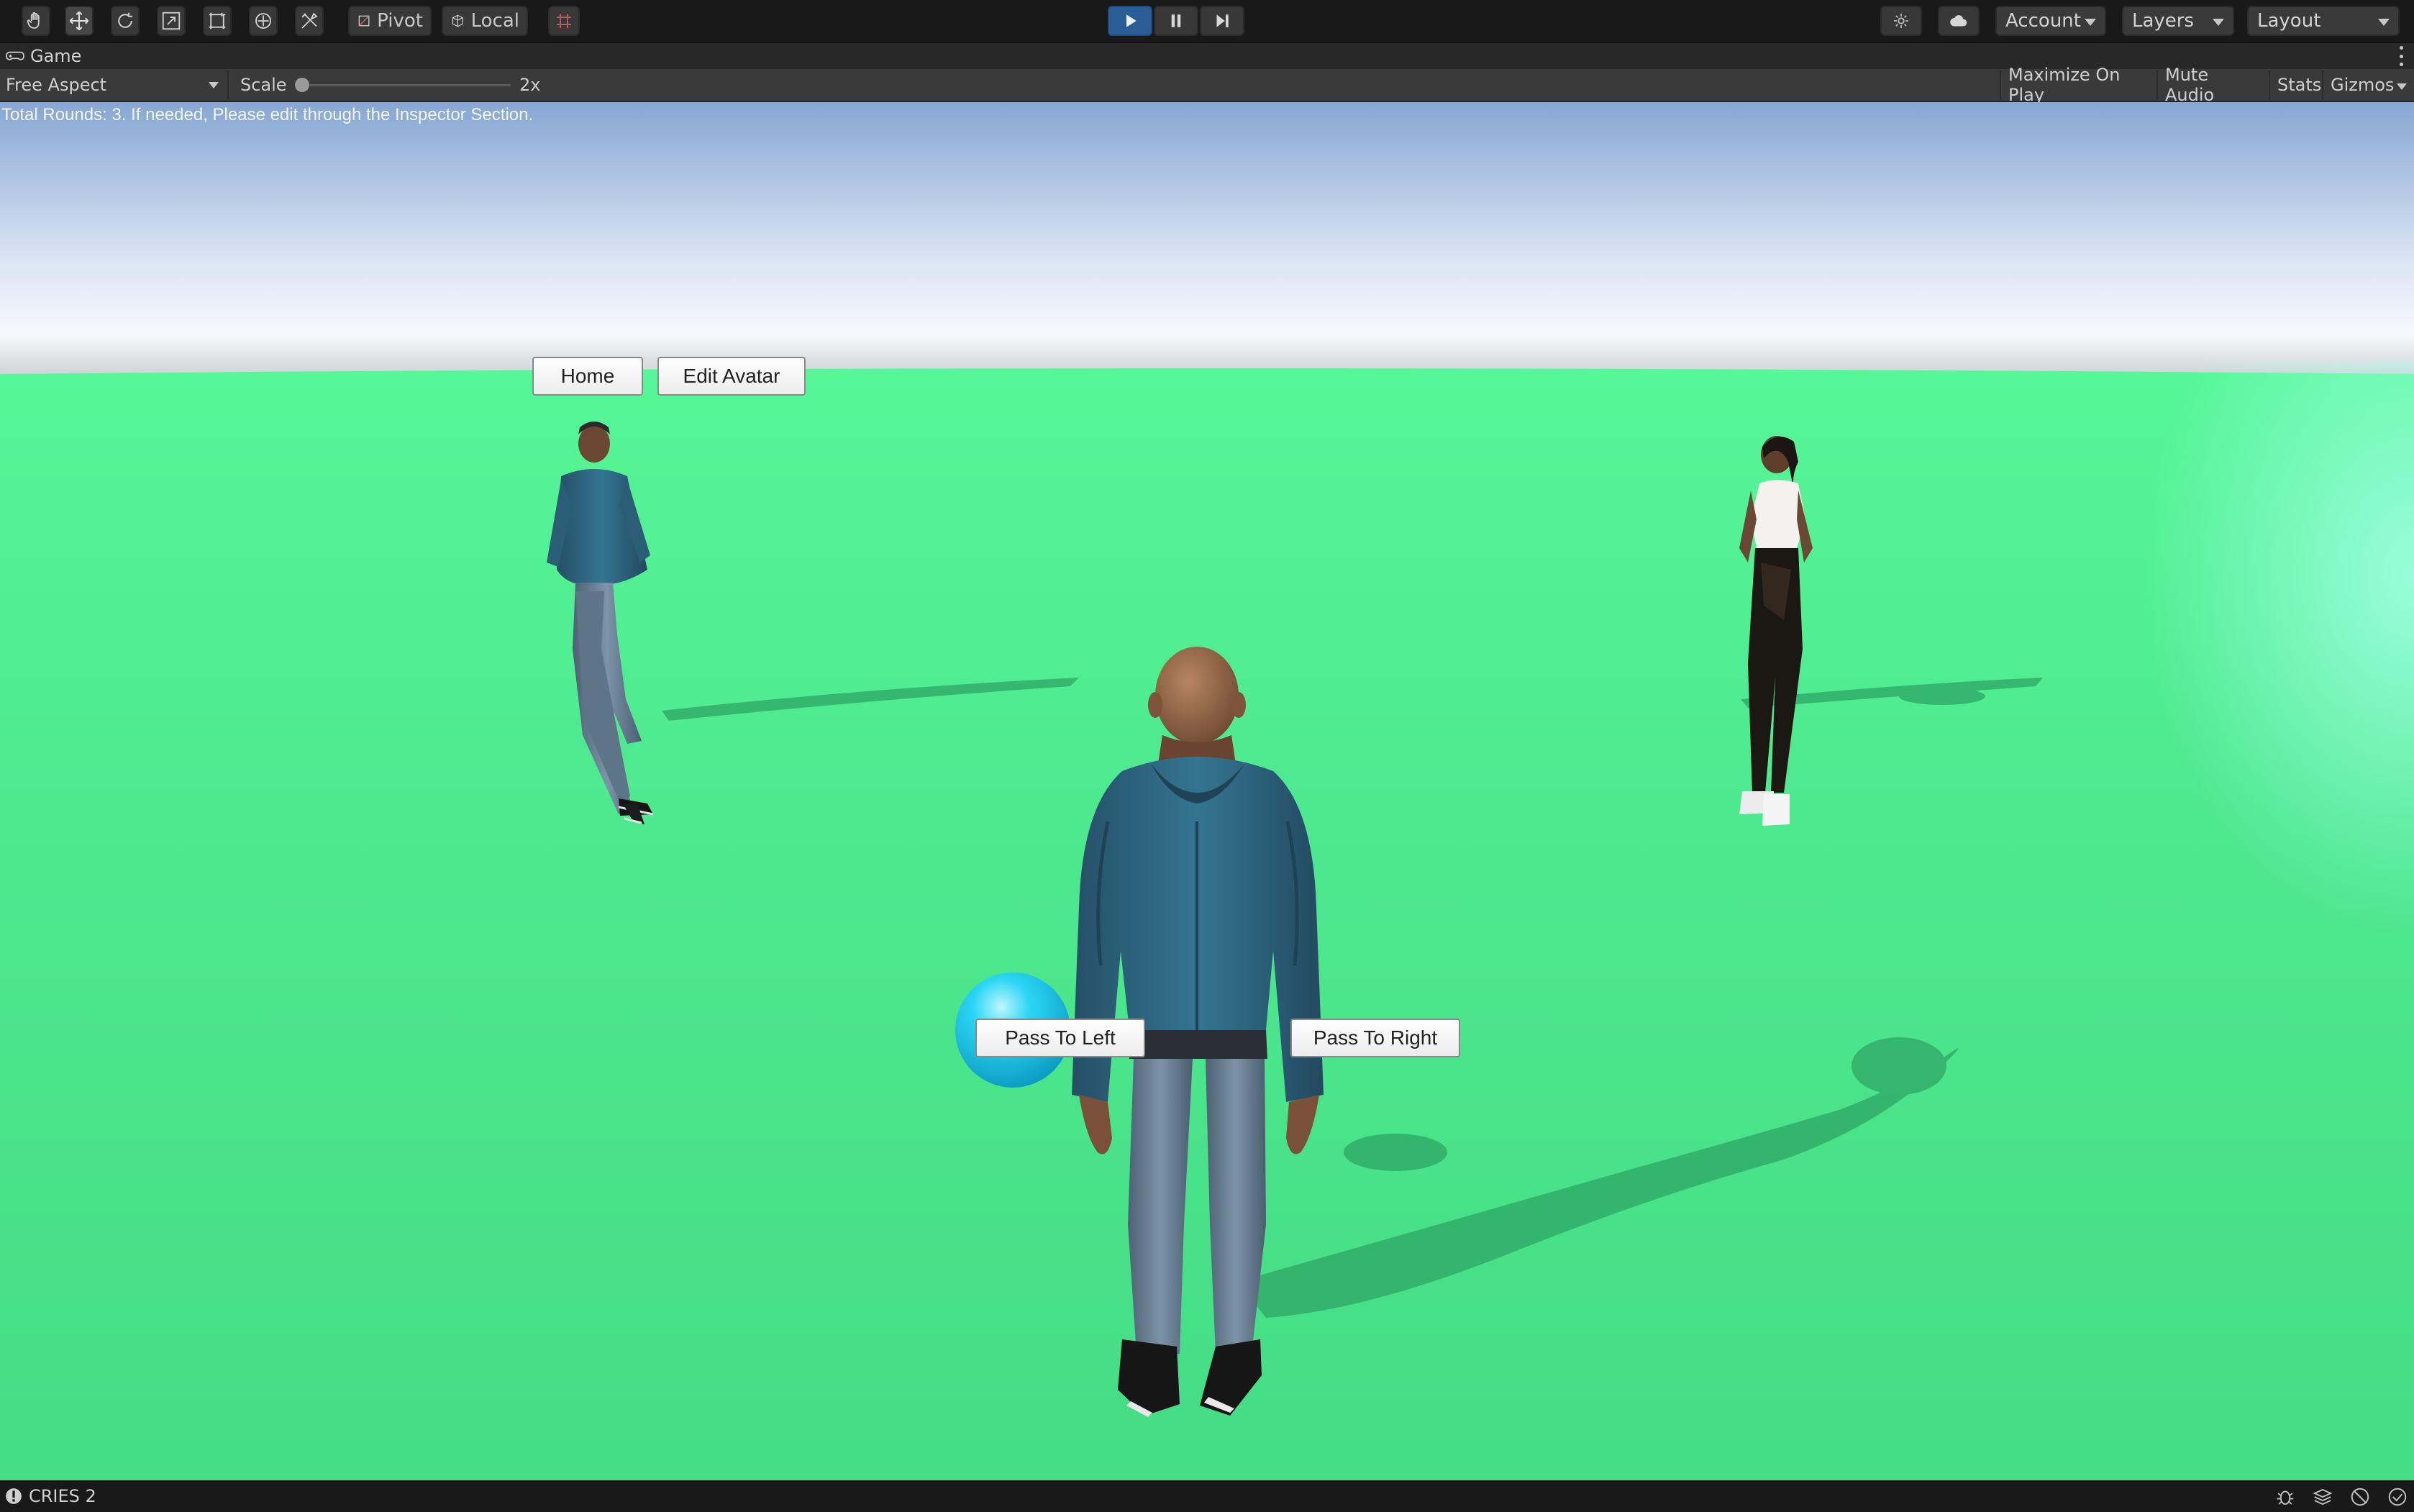 The width and height of the screenshot is (2414, 1512). Describe the element at coordinates (15, 56) in the screenshot. I see `gamepad-icon` at that location.